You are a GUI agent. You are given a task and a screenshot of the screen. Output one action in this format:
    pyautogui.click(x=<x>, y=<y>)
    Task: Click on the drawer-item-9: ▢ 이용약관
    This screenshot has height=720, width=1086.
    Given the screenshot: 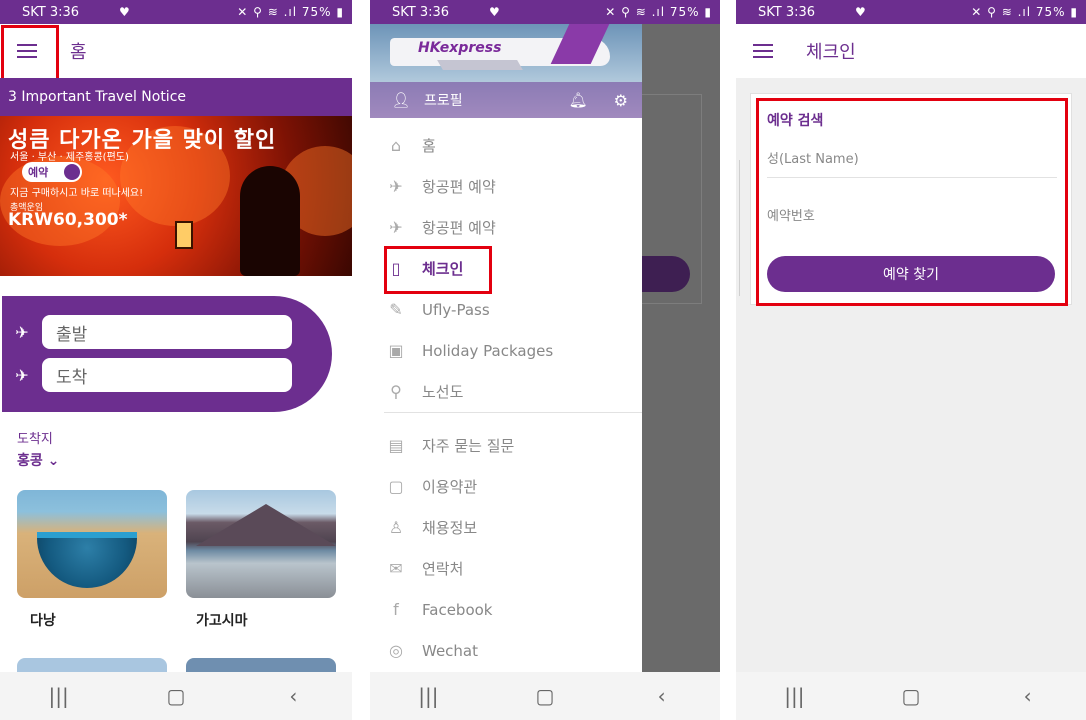 What is the action you would take?
    pyautogui.click(x=506, y=486)
    